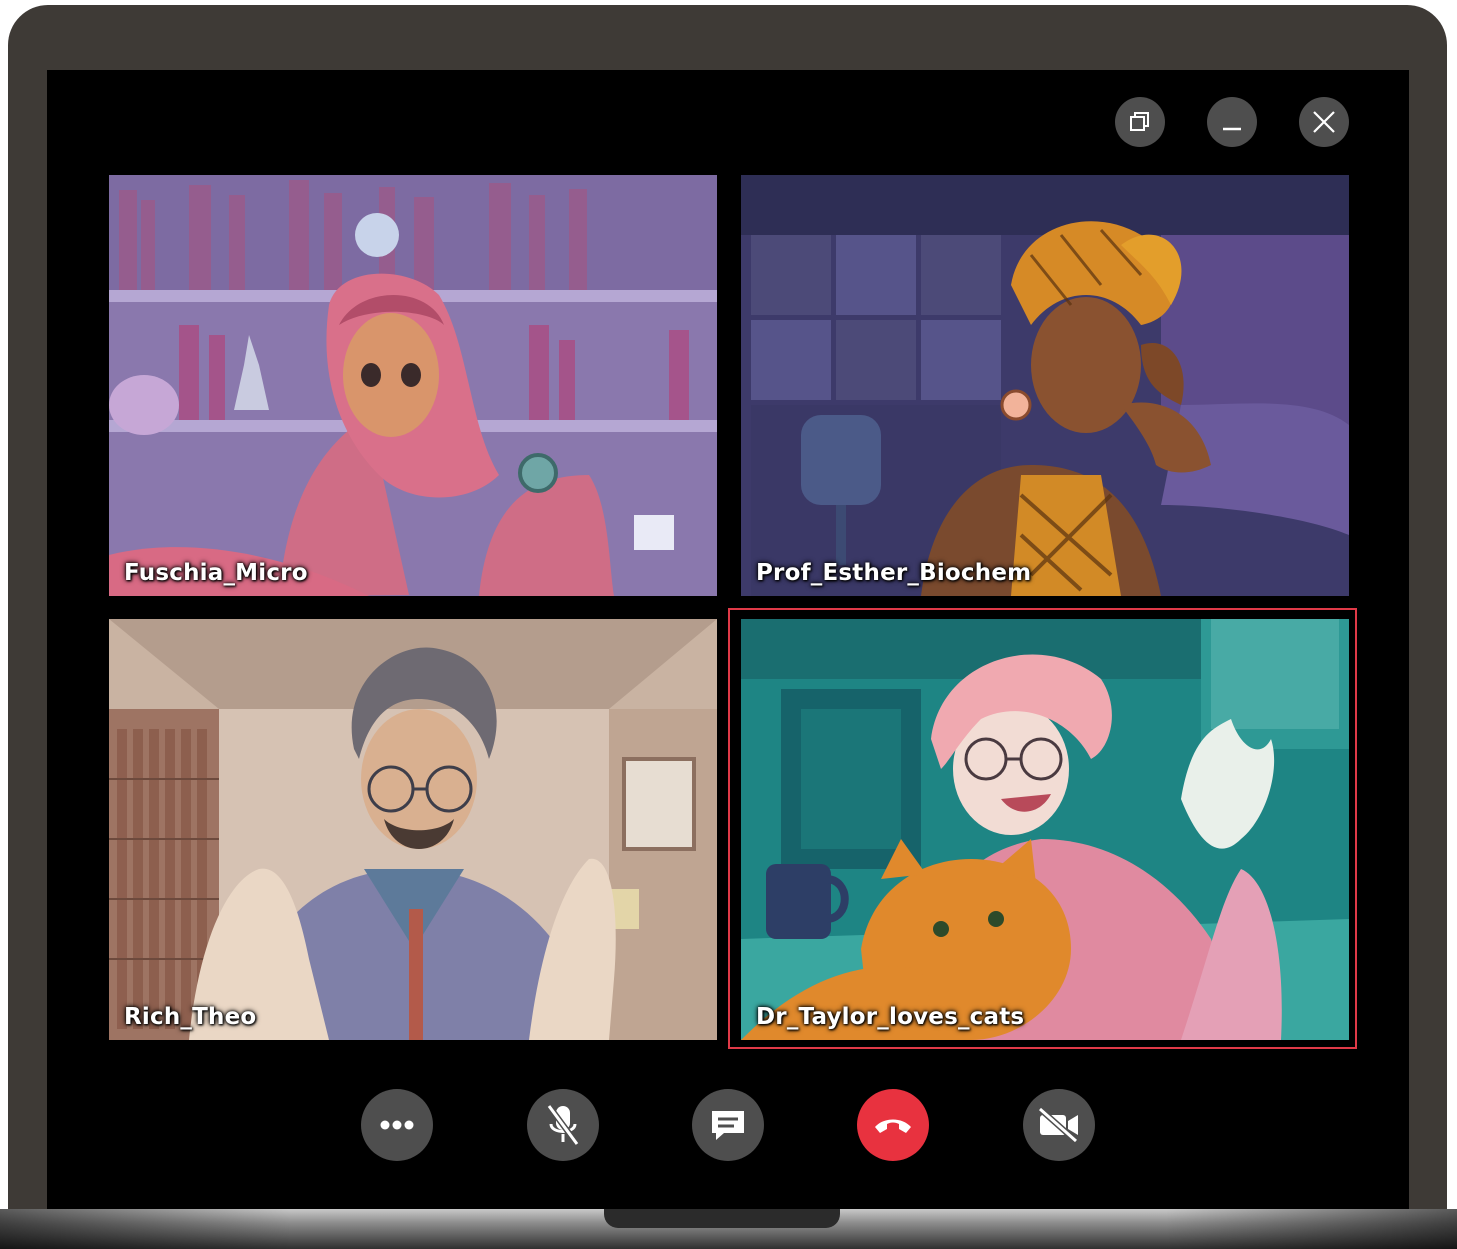 This screenshot has height=1249, width=1457. Describe the element at coordinates (722, 1218) in the screenshot. I see `laptop-hinge-notch` at that location.